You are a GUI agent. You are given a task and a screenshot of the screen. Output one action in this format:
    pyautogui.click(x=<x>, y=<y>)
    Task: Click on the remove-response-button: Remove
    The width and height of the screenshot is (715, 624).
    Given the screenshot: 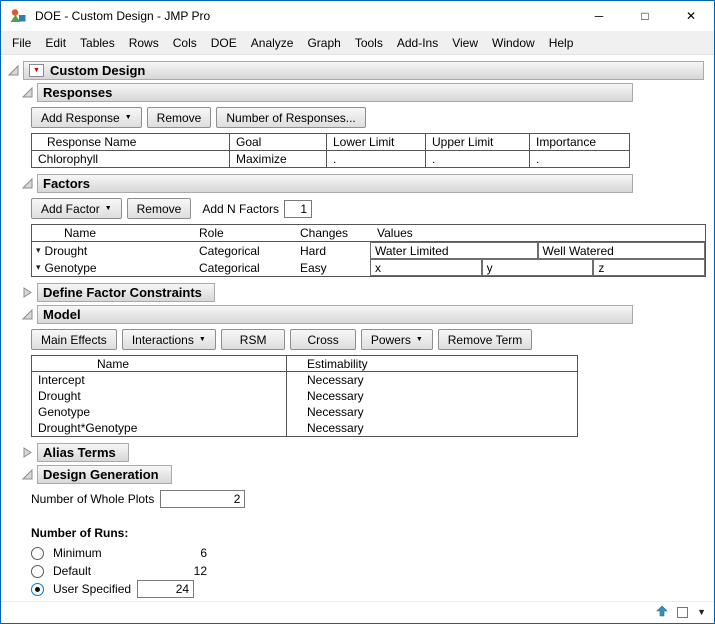 What is the action you would take?
    pyautogui.click(x=179, y=117)
    